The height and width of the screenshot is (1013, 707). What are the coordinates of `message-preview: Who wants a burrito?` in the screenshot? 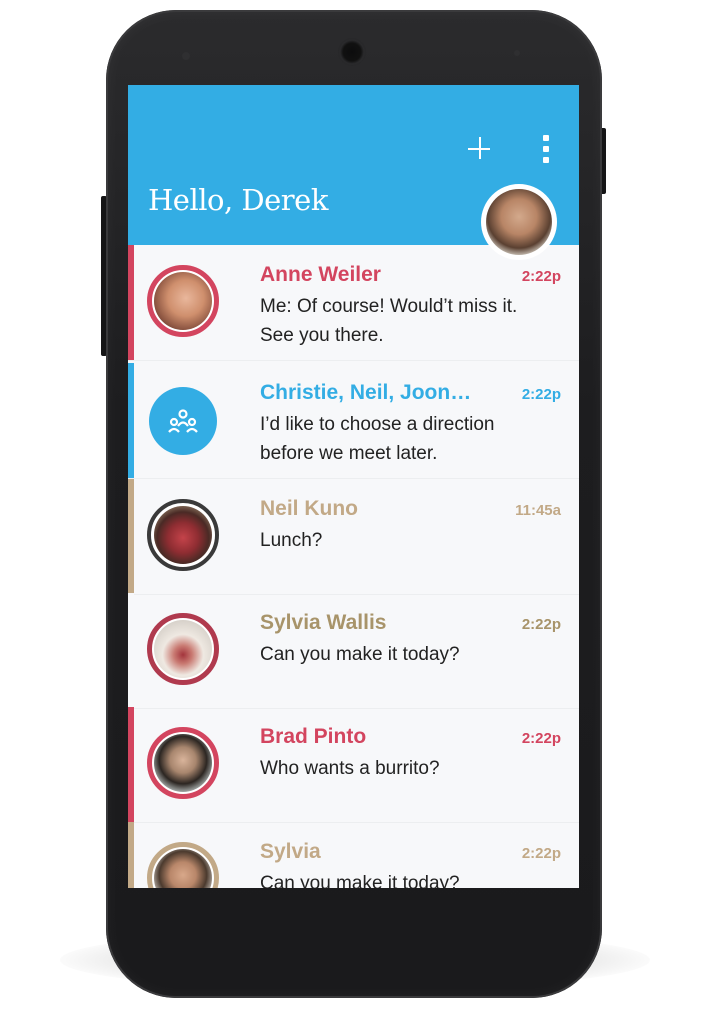 It's located at (350, 768).